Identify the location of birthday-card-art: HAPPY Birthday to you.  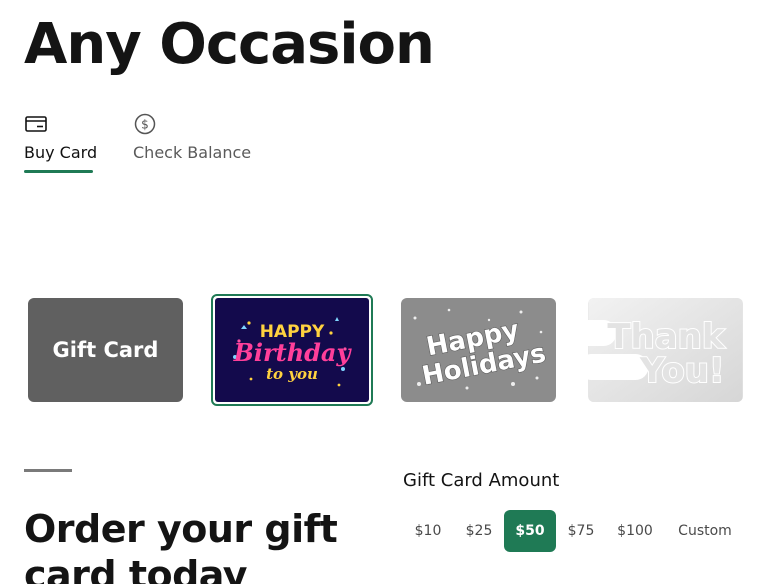
(292, 350).